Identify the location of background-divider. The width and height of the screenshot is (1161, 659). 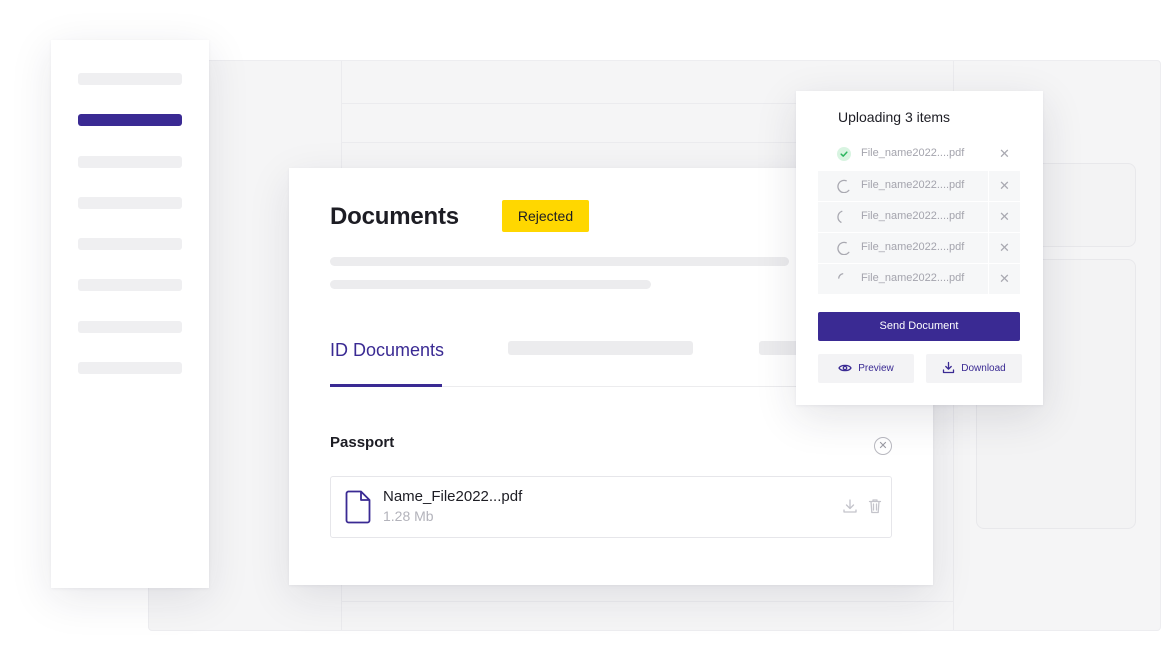
(647, 601).